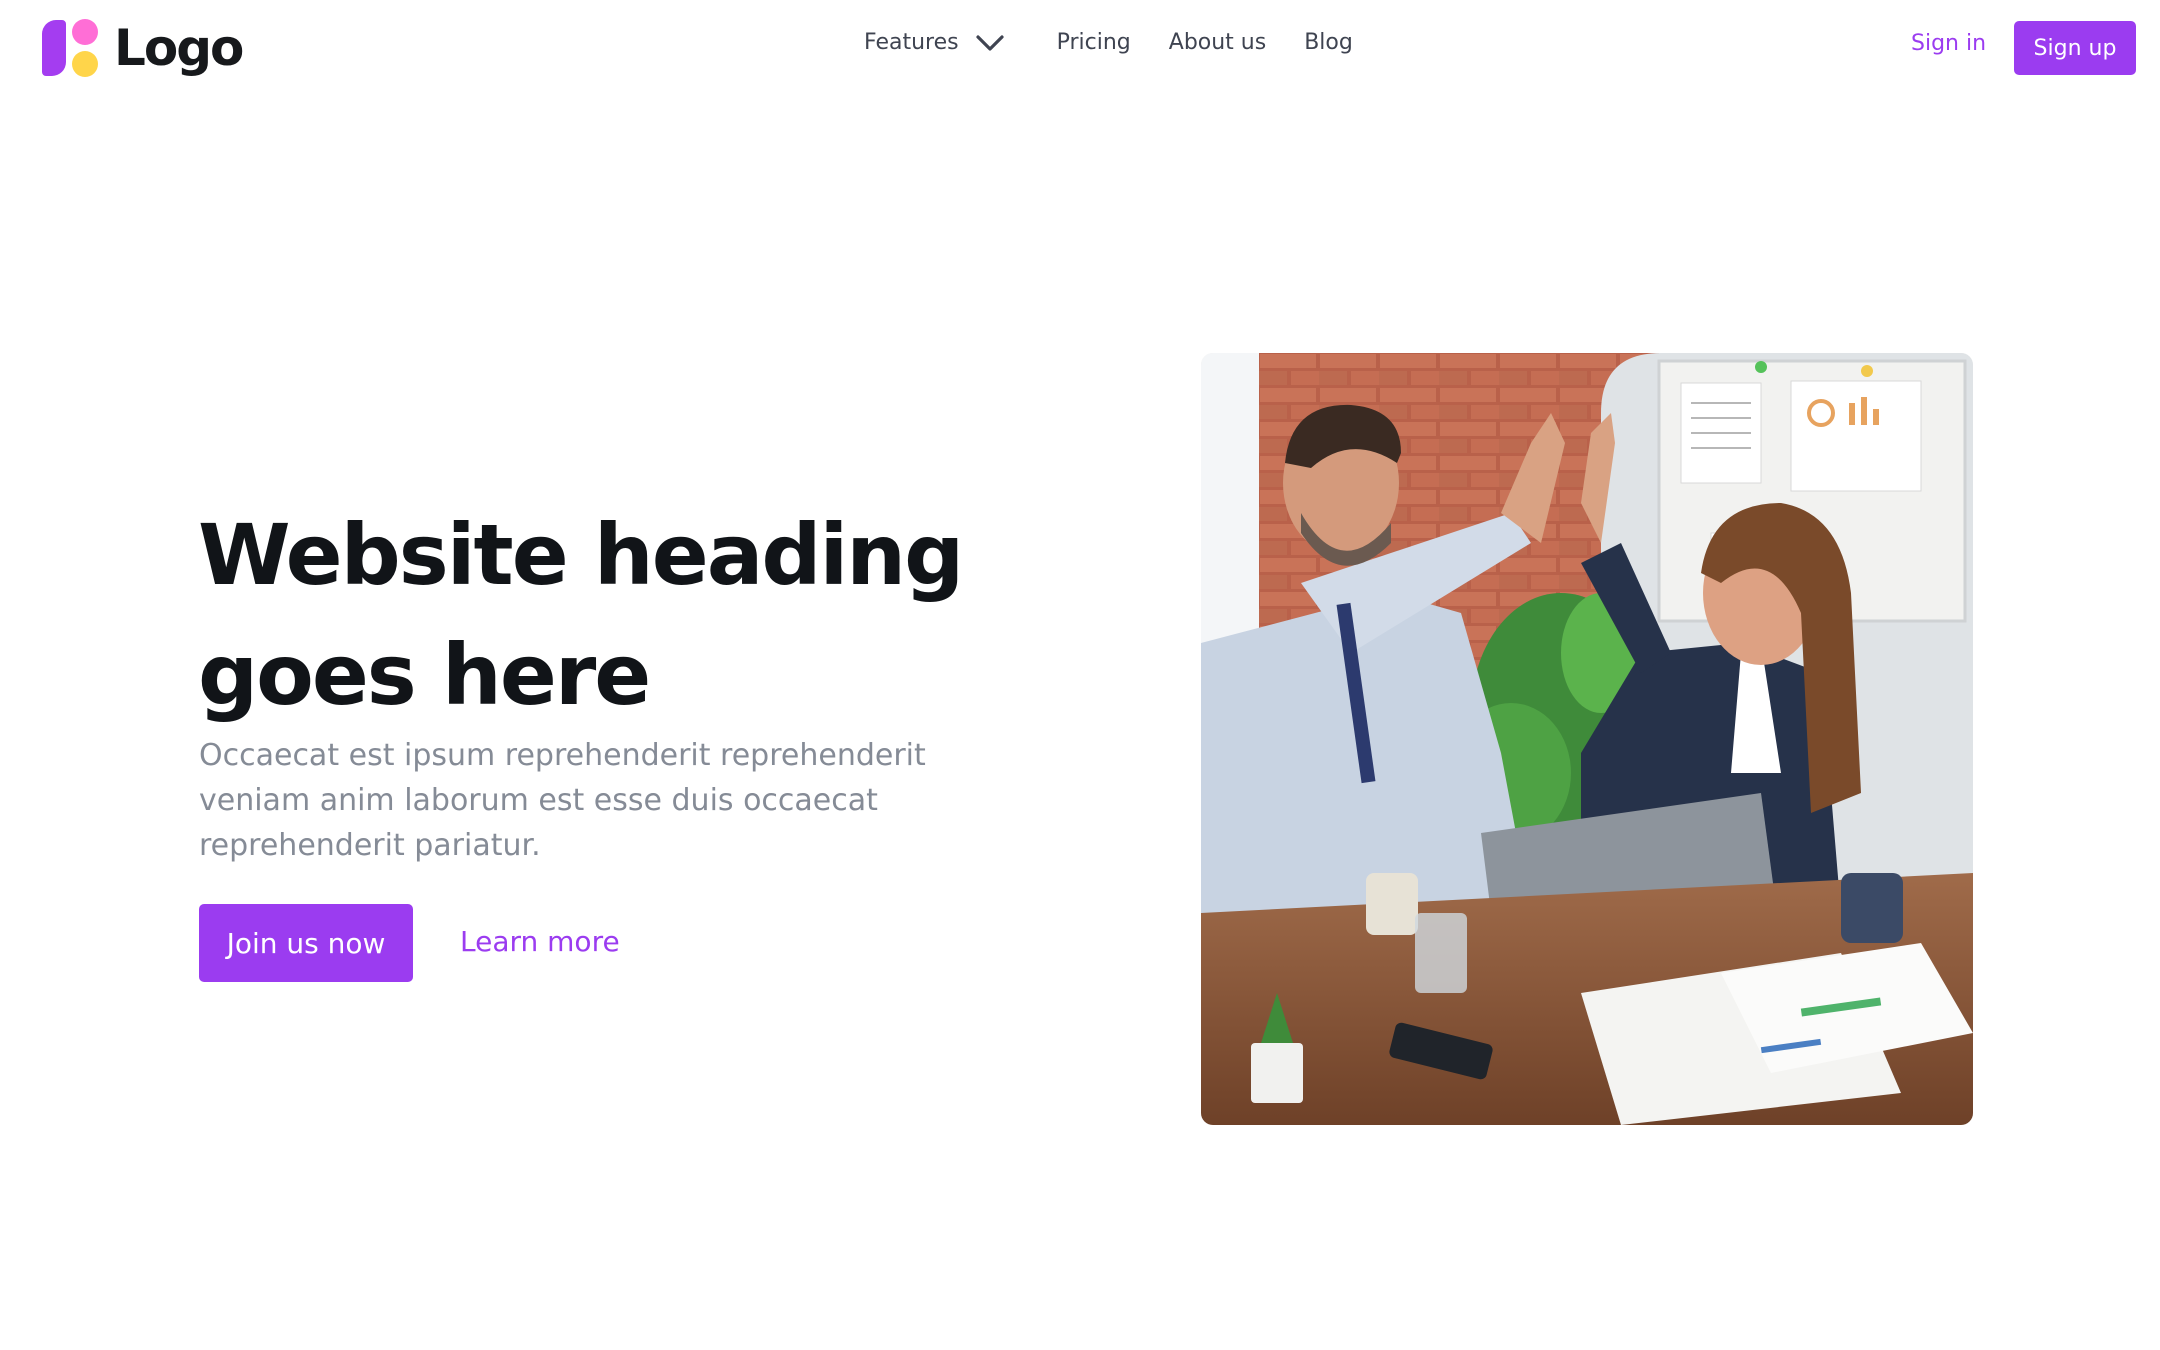  I want to click on logo-text: Logo, so click(179, 48).